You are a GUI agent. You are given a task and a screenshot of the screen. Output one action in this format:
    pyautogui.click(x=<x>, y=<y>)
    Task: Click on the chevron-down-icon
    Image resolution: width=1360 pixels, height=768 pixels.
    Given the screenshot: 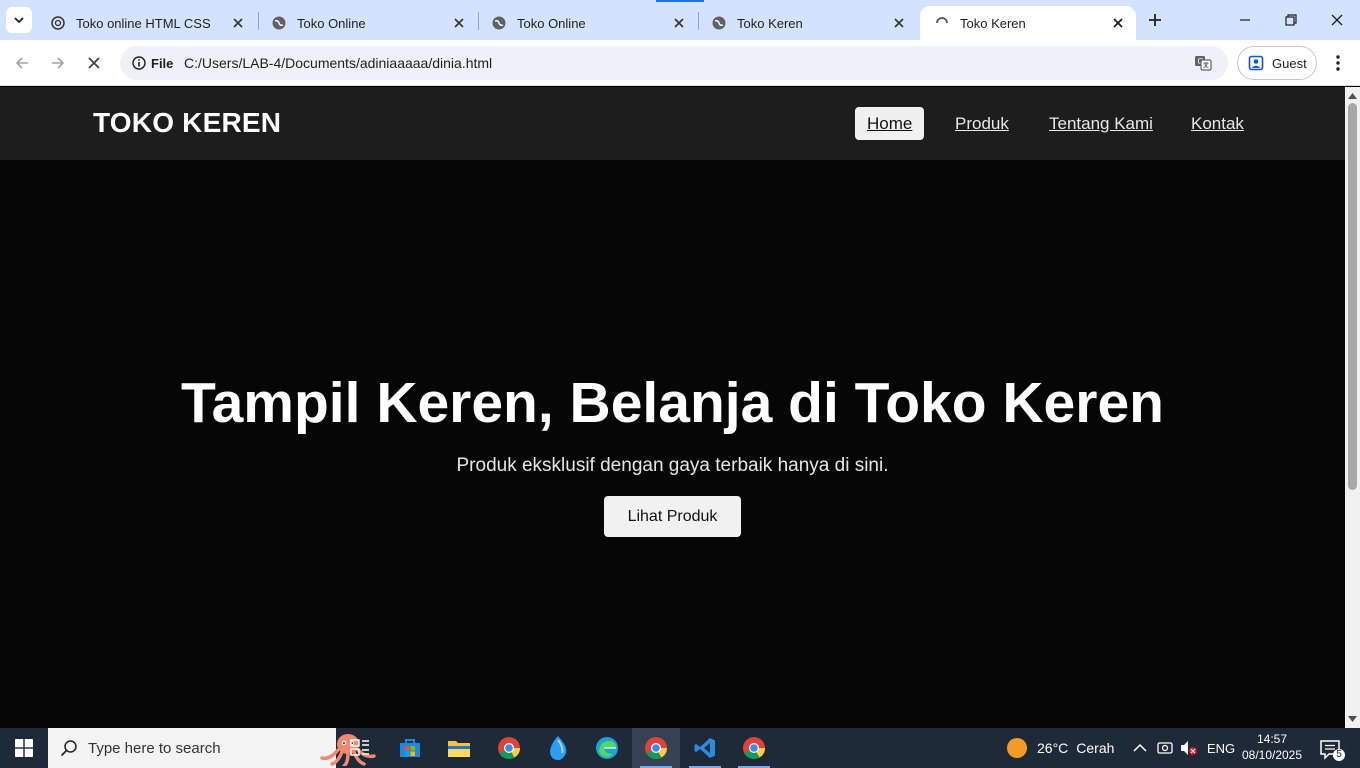 What is the action you would take?
    pyautogui.click(x=19, y=20)
    